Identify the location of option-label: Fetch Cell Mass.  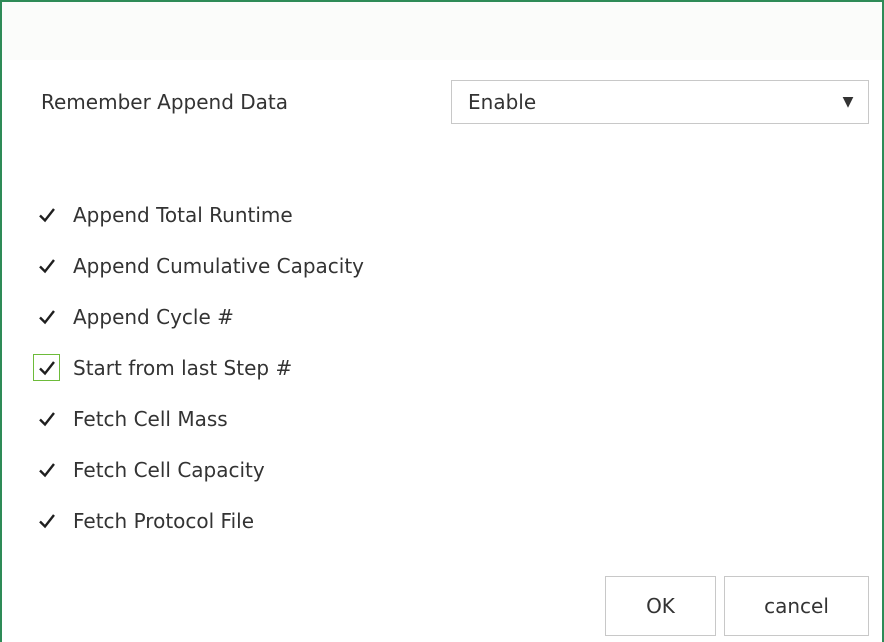
(150, 418).